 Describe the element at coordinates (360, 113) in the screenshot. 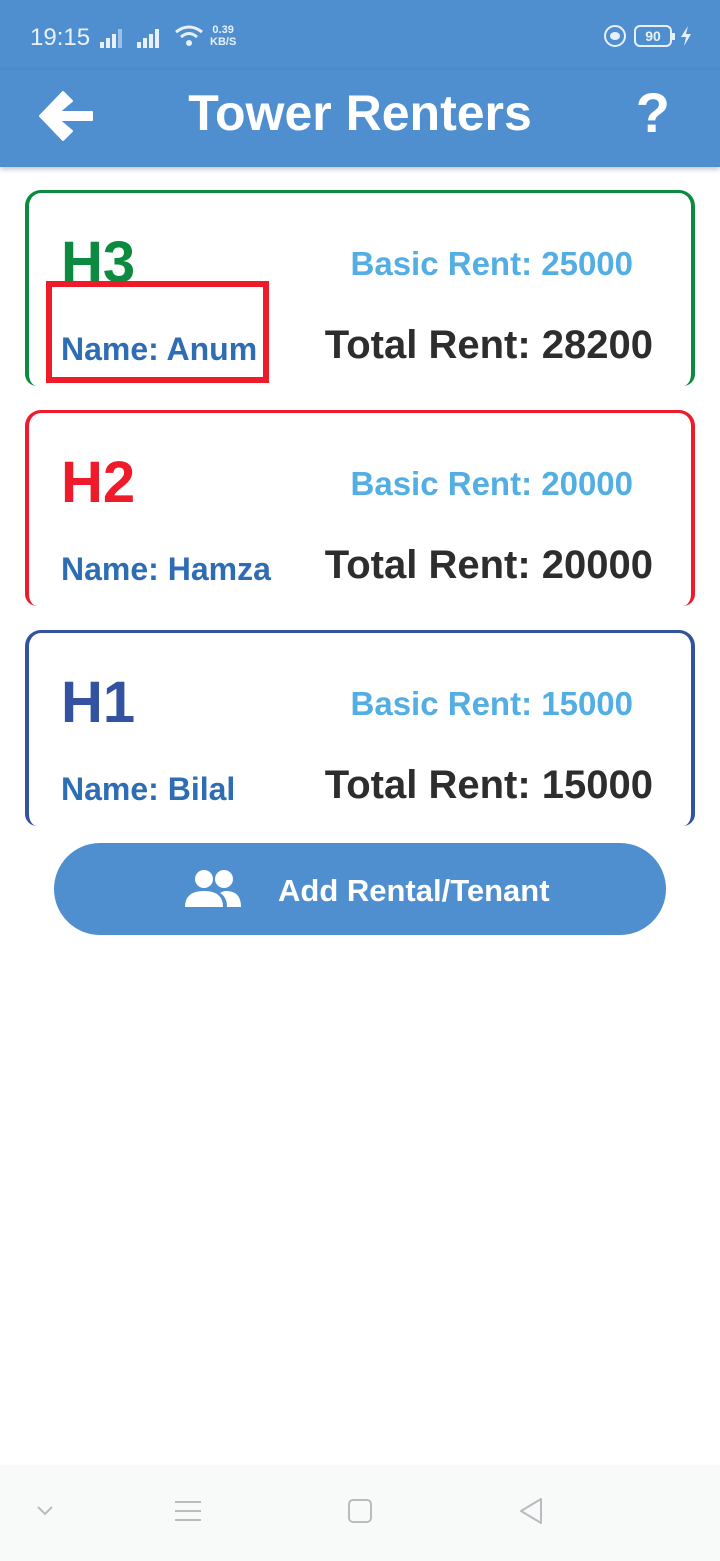

I see `page-title: Tower Renters` at that location.